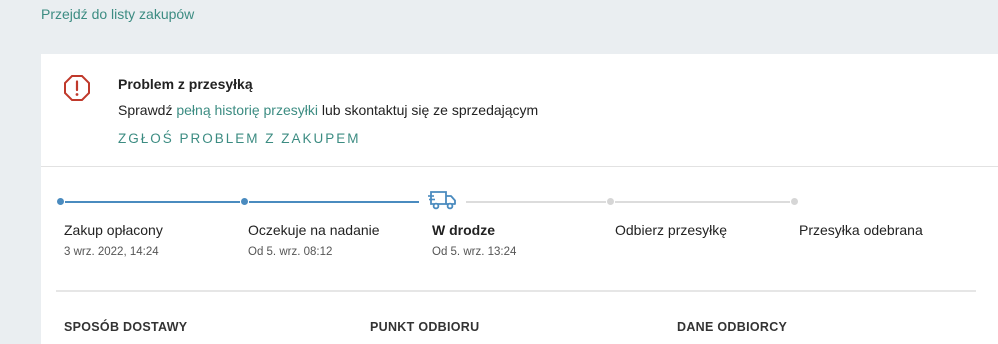  Describe the element at coordinates (732, 327) in the screenshot. I see `recipient-details-heading: DANE ODBIORCY` at that location.